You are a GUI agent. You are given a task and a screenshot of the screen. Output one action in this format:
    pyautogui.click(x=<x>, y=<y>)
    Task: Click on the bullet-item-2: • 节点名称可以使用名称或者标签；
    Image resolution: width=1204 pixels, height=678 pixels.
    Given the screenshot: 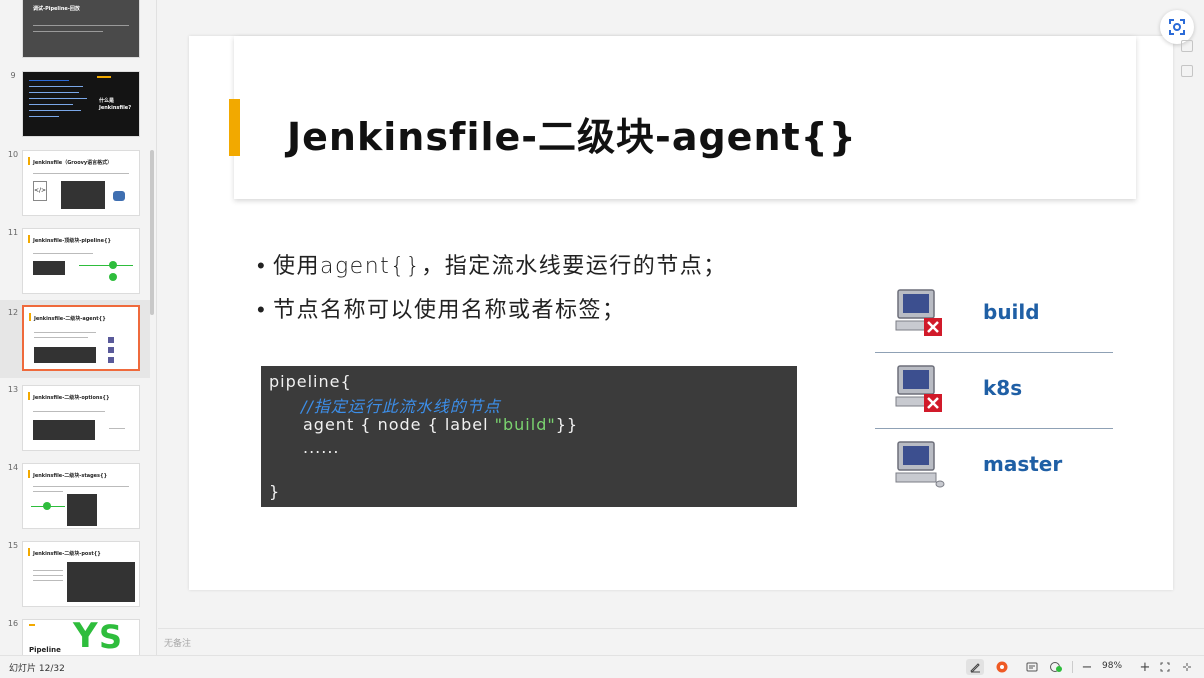 What is the action you would take?
    pyautogui.click(x=441, y=308)
    